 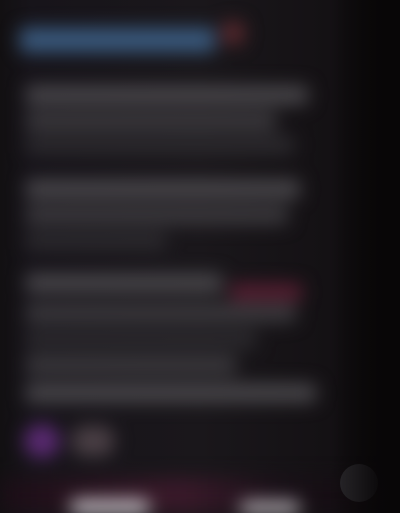 I want to click on highlighted-text, so click(x=266, y=292).